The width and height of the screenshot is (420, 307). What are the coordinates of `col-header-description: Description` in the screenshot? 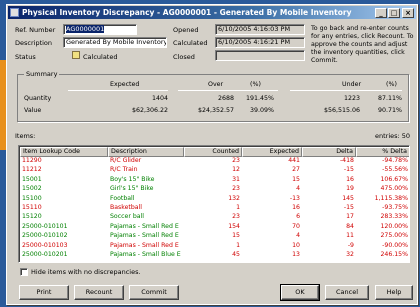 It's located at (146, 152).